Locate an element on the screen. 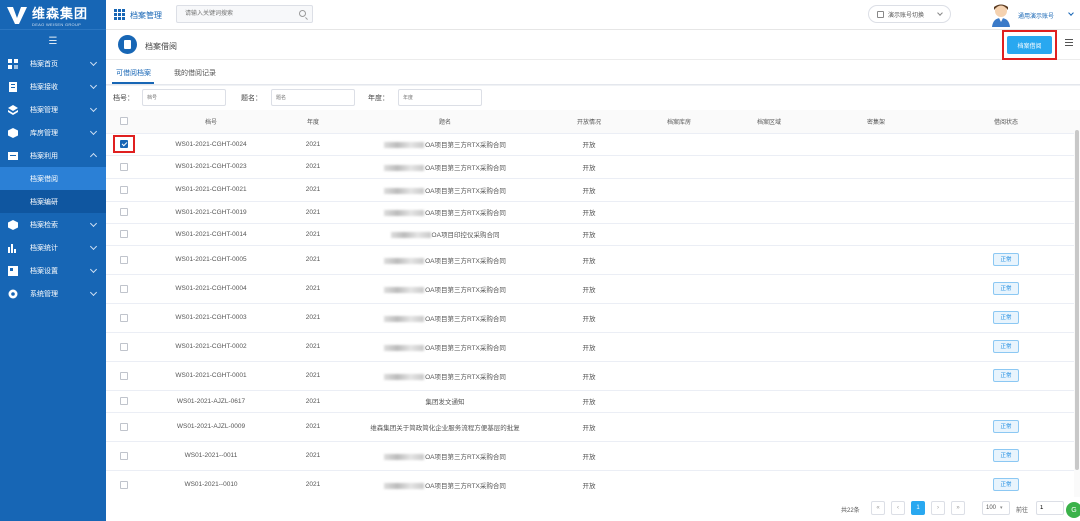 The height and width of the screenshot is (521, 1080). cell-storeroom is located at coordinates (679, 347).